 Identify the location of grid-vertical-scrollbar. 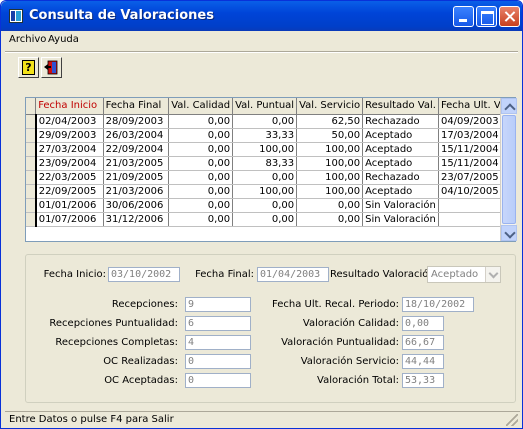
(508, 169).